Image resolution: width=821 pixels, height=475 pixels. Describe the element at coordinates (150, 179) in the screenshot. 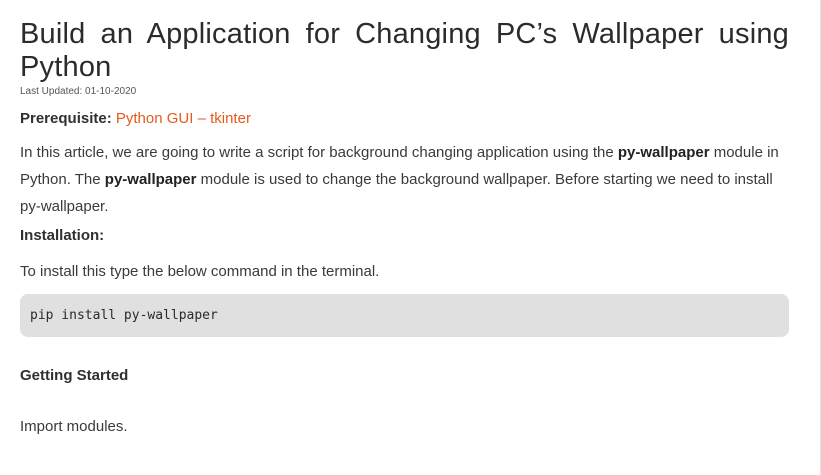

I see `intro-module-name-2: py-wallpaper` at that location.